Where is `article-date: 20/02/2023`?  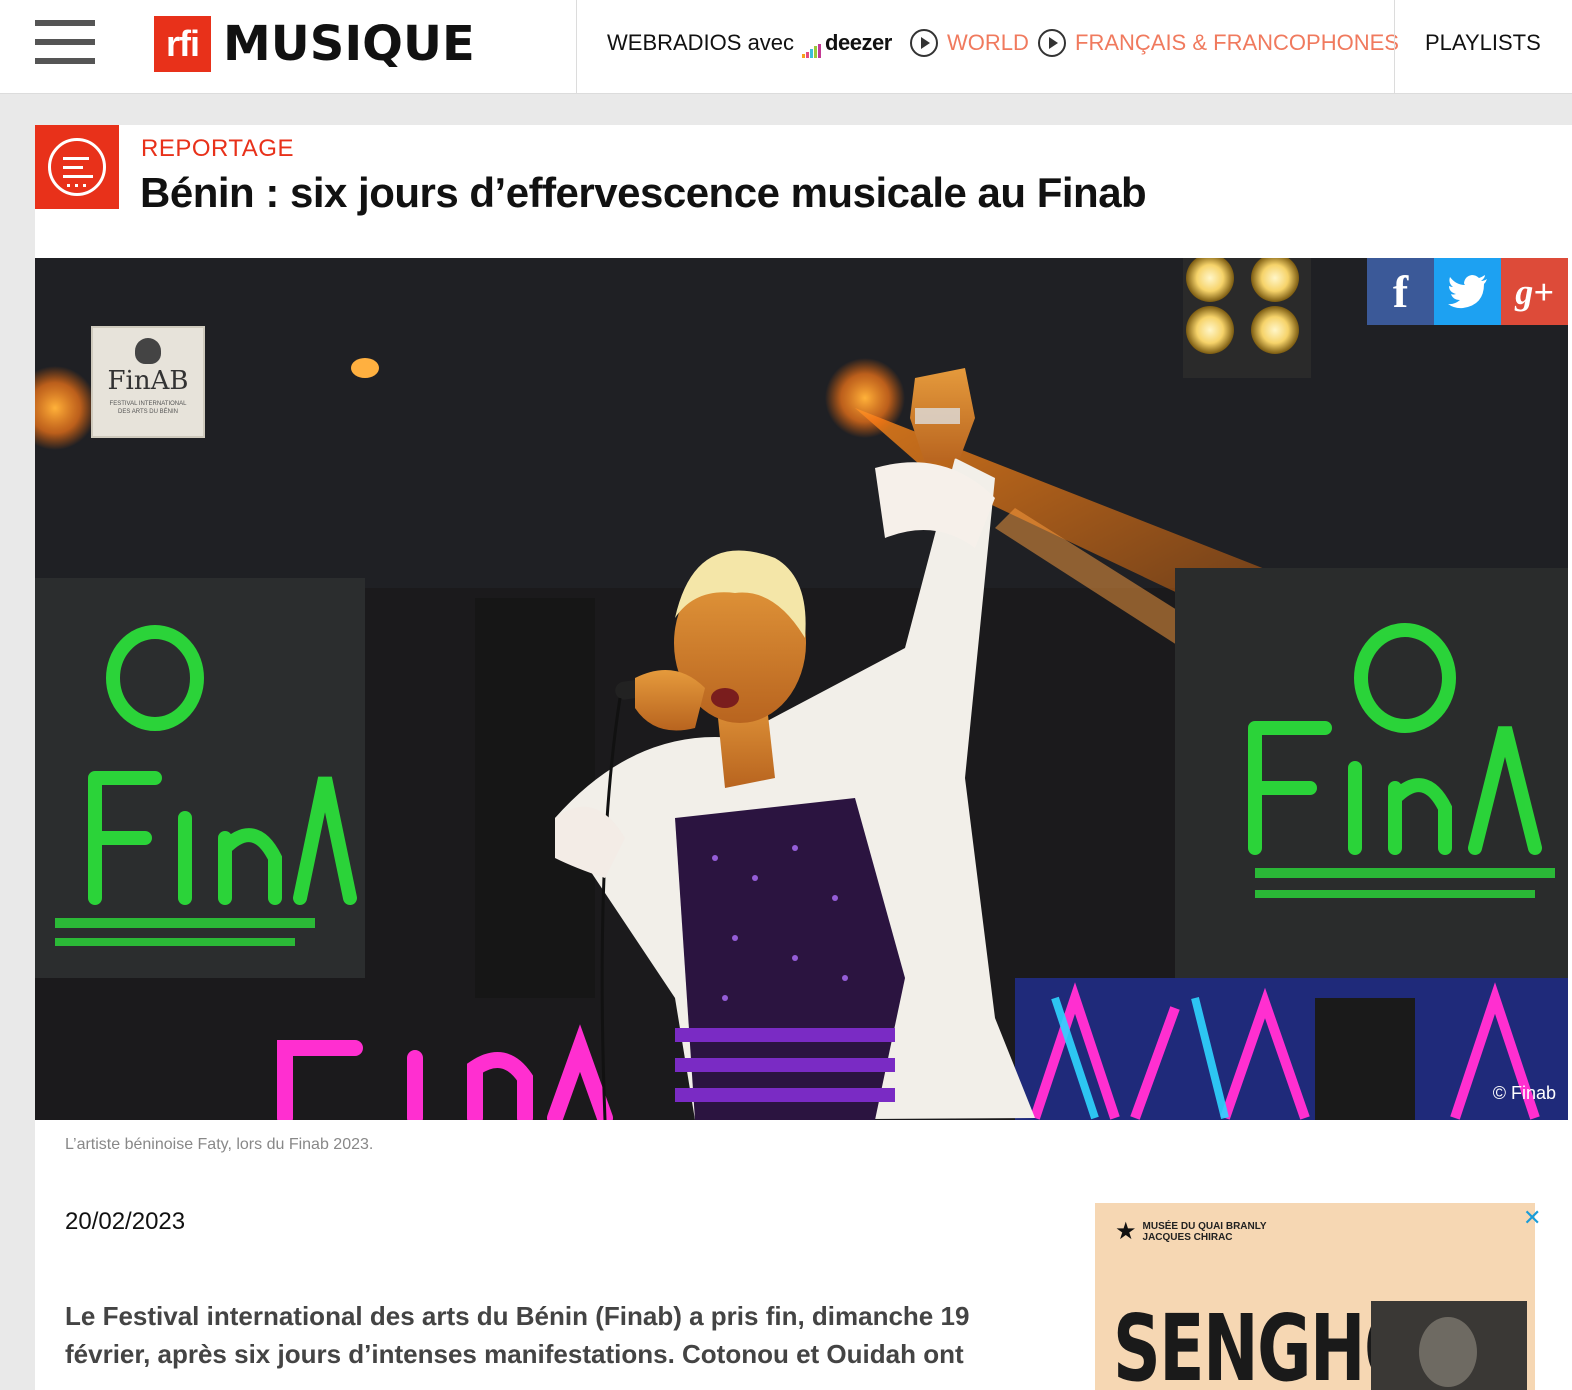
article-date: 20/02/2023 is located at coordinates (125, 1221).